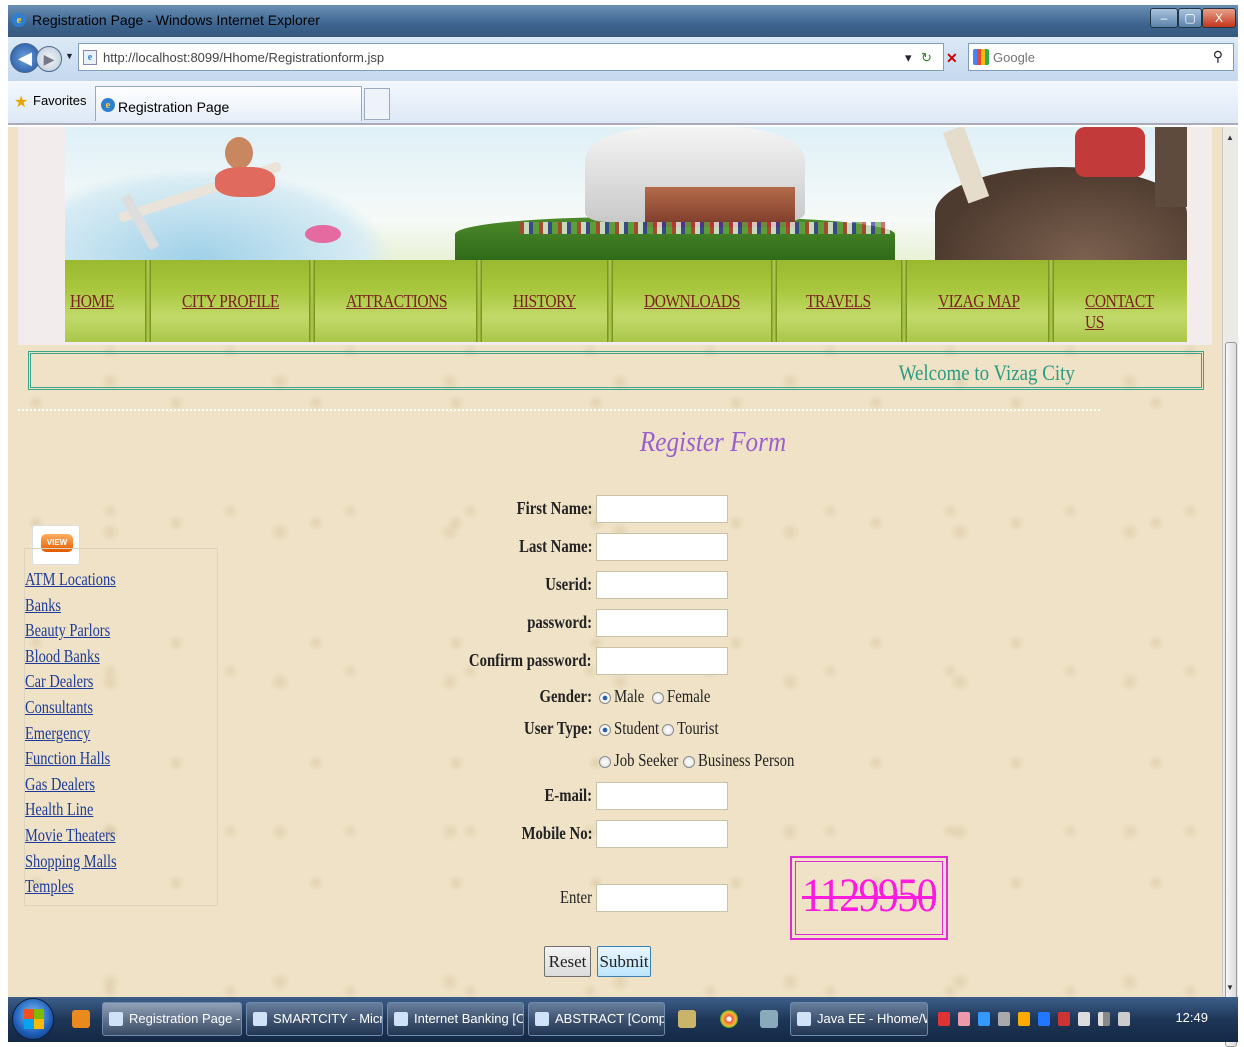 This screenshot has width=1244, height=1047. I want to click on nav-vizag-map: VIZAG MAP, so click(979, 301).